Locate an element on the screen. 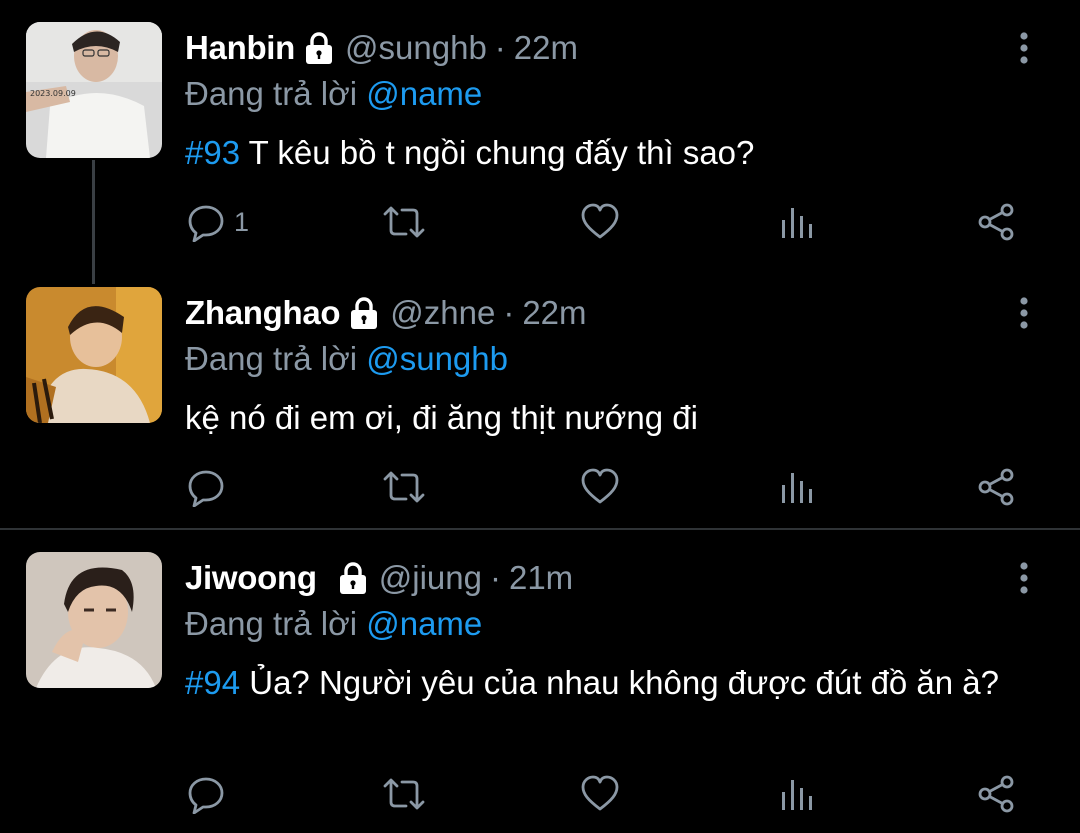 Image resolution: width=1080 pixels, height=833 pixels. user-handle: @jiung is located at coordinates (430, 578).